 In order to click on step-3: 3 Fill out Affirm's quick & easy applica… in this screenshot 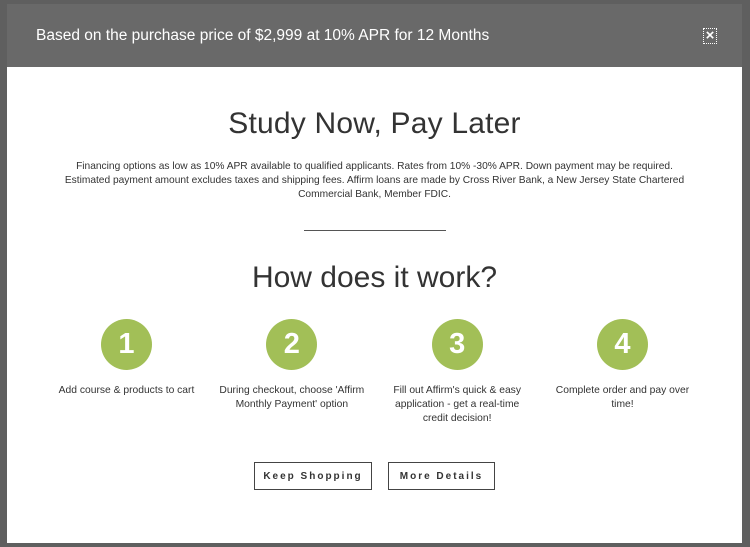, I will do `click(457, 372)`.